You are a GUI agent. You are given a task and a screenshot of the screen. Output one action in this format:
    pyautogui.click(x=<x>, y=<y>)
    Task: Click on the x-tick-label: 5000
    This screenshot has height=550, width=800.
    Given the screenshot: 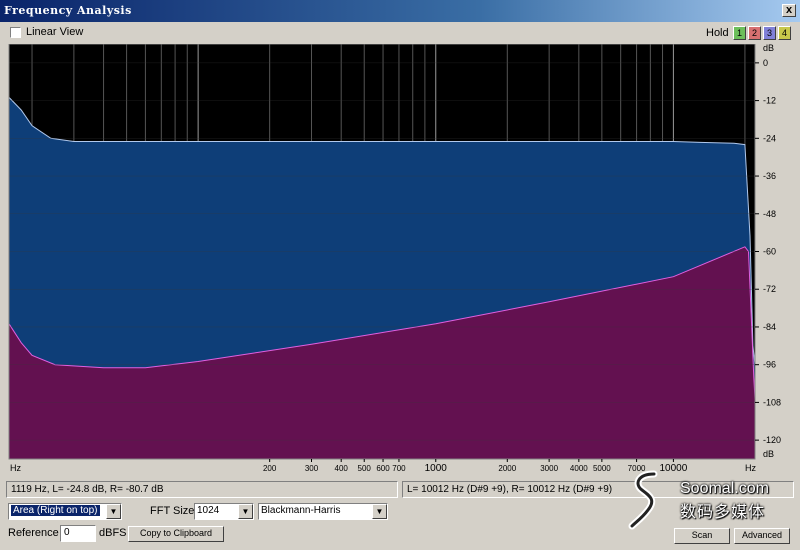 What is the action you would take?
    pyautogui.click(x=602, y=468)
    